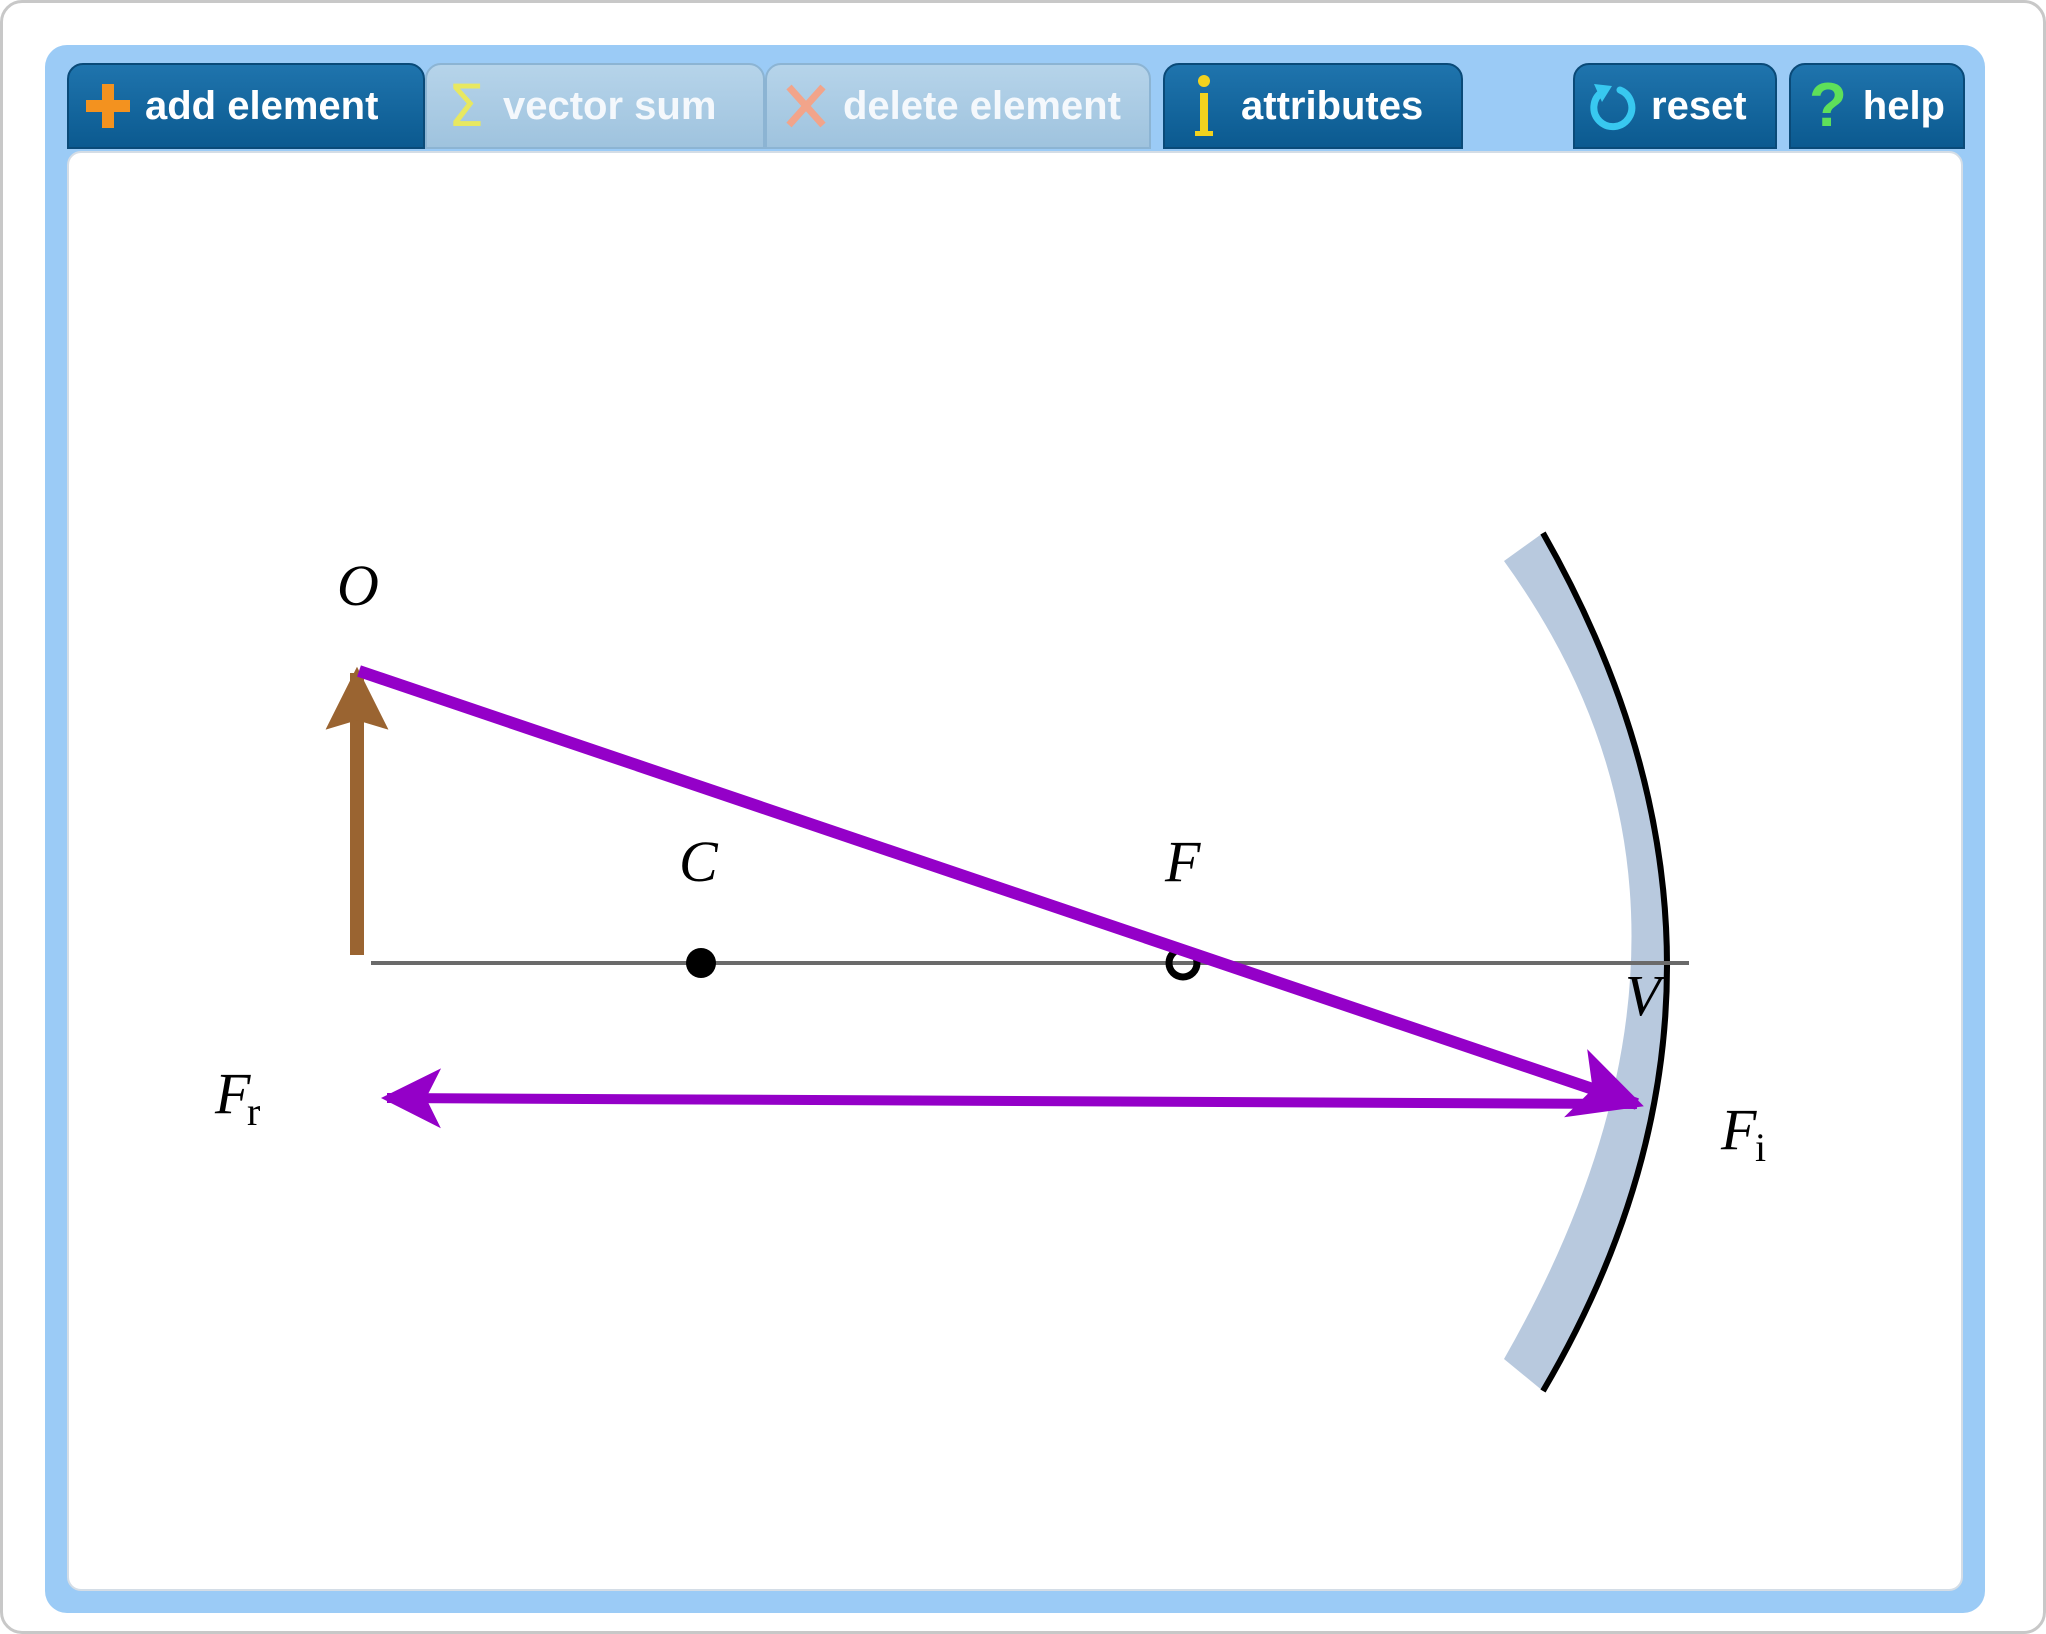 The height and width of the screenshot is (1634, 2046). I want to click on question-icon: ?, so click(1827, 105).